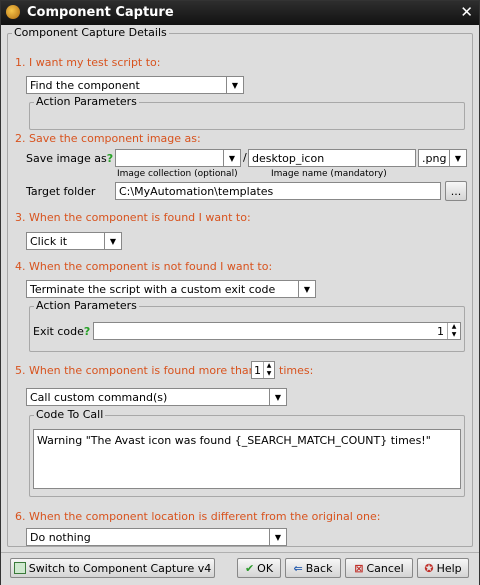 The image size is (480, 585). I want to click on back-button: ⇐ Back, so click(313, 568).